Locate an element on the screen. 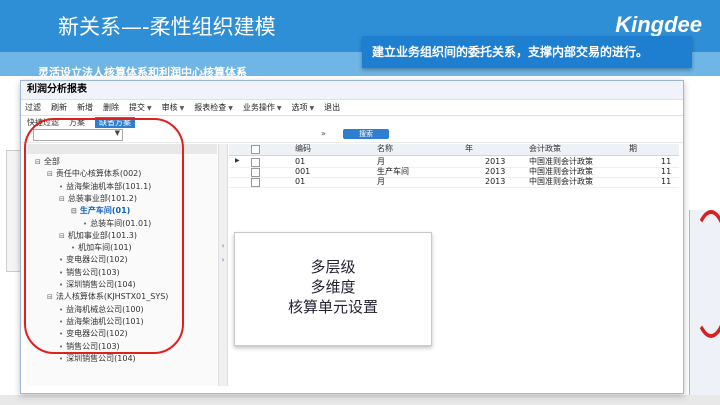  column-policy: 会计政策 is located at coordinates (545, 149).